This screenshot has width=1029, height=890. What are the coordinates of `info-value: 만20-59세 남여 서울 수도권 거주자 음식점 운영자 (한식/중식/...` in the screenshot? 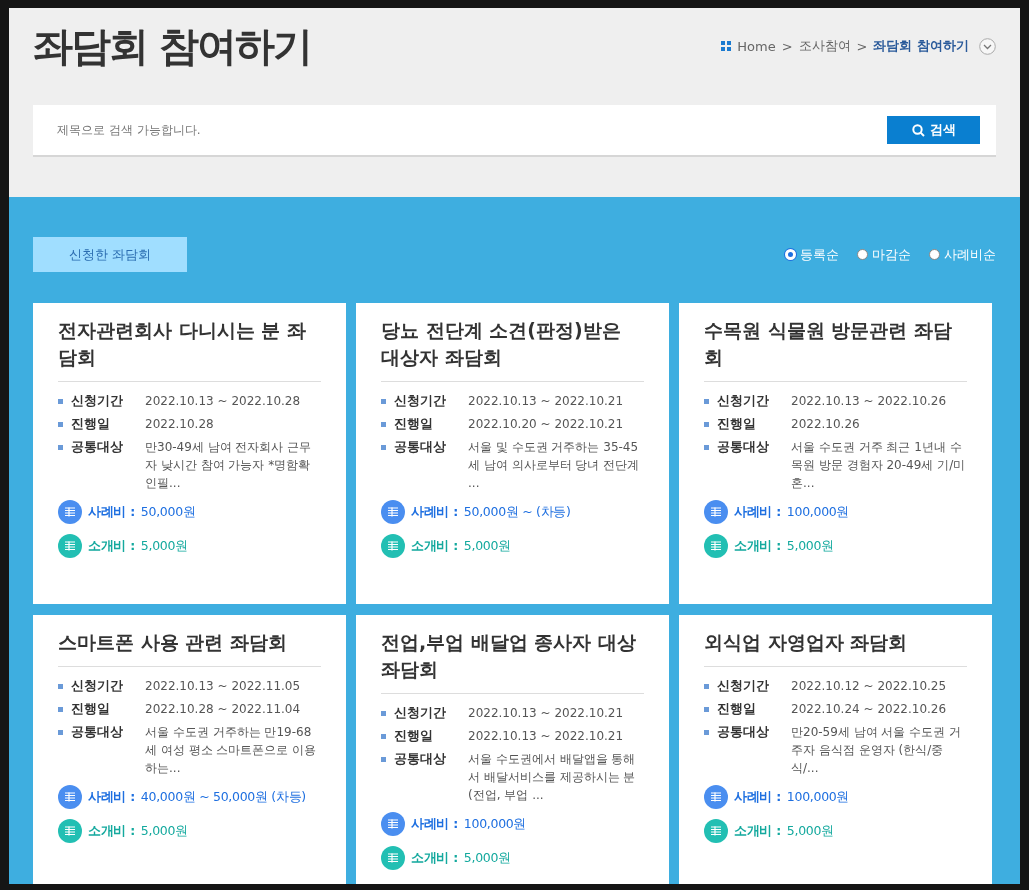 It's located at (877, 750).